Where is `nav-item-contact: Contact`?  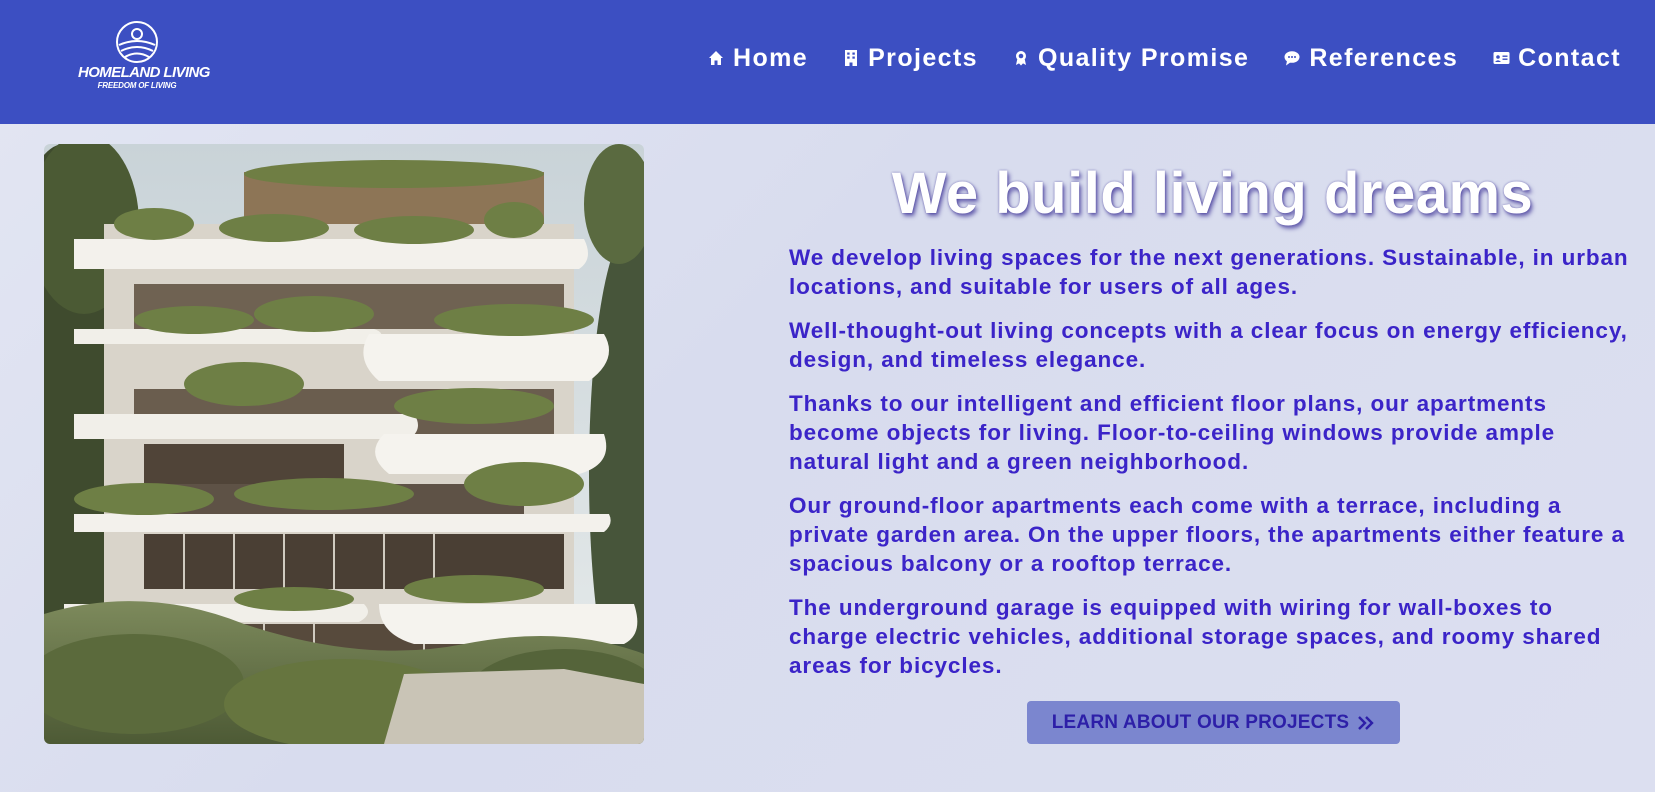
nav-item-contact: Contact is located at coordinates (1556, 58).